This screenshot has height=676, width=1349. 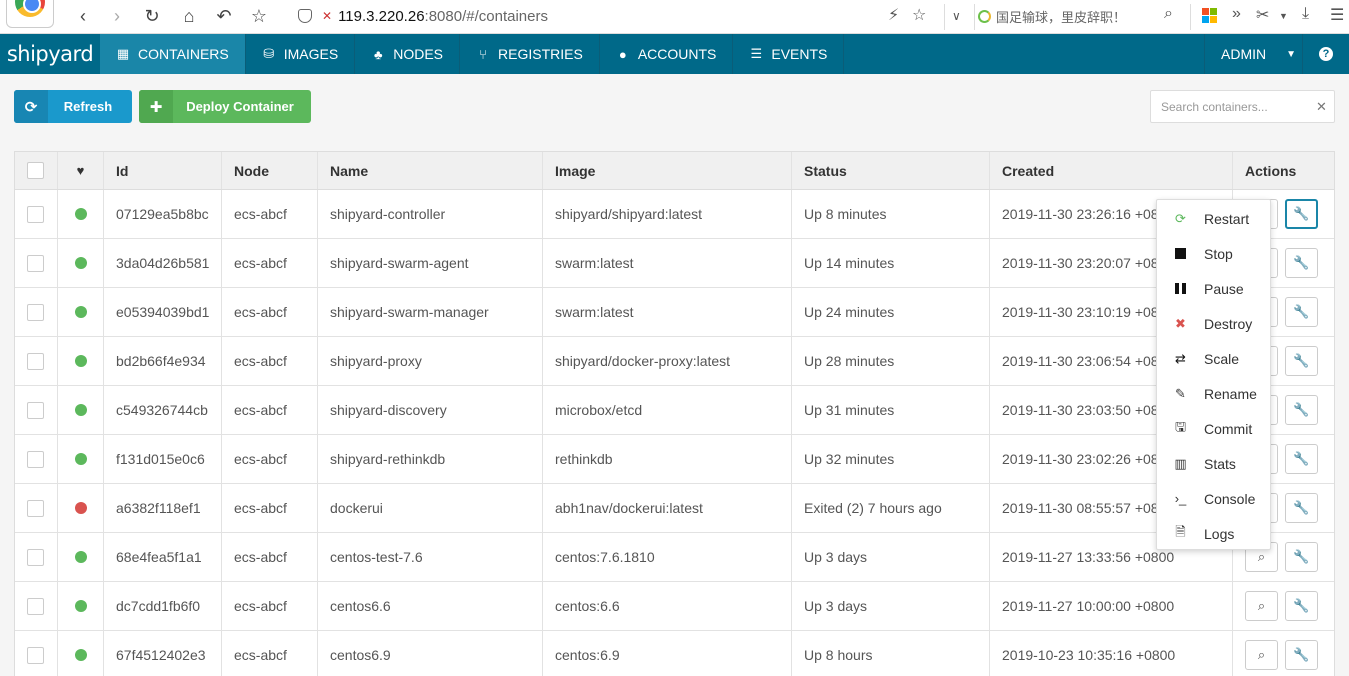 What do you see at coordinates (1213, 288) in the screenshot?
I see `menu-item-pause: Pause` at bounding box center [1213, 288].